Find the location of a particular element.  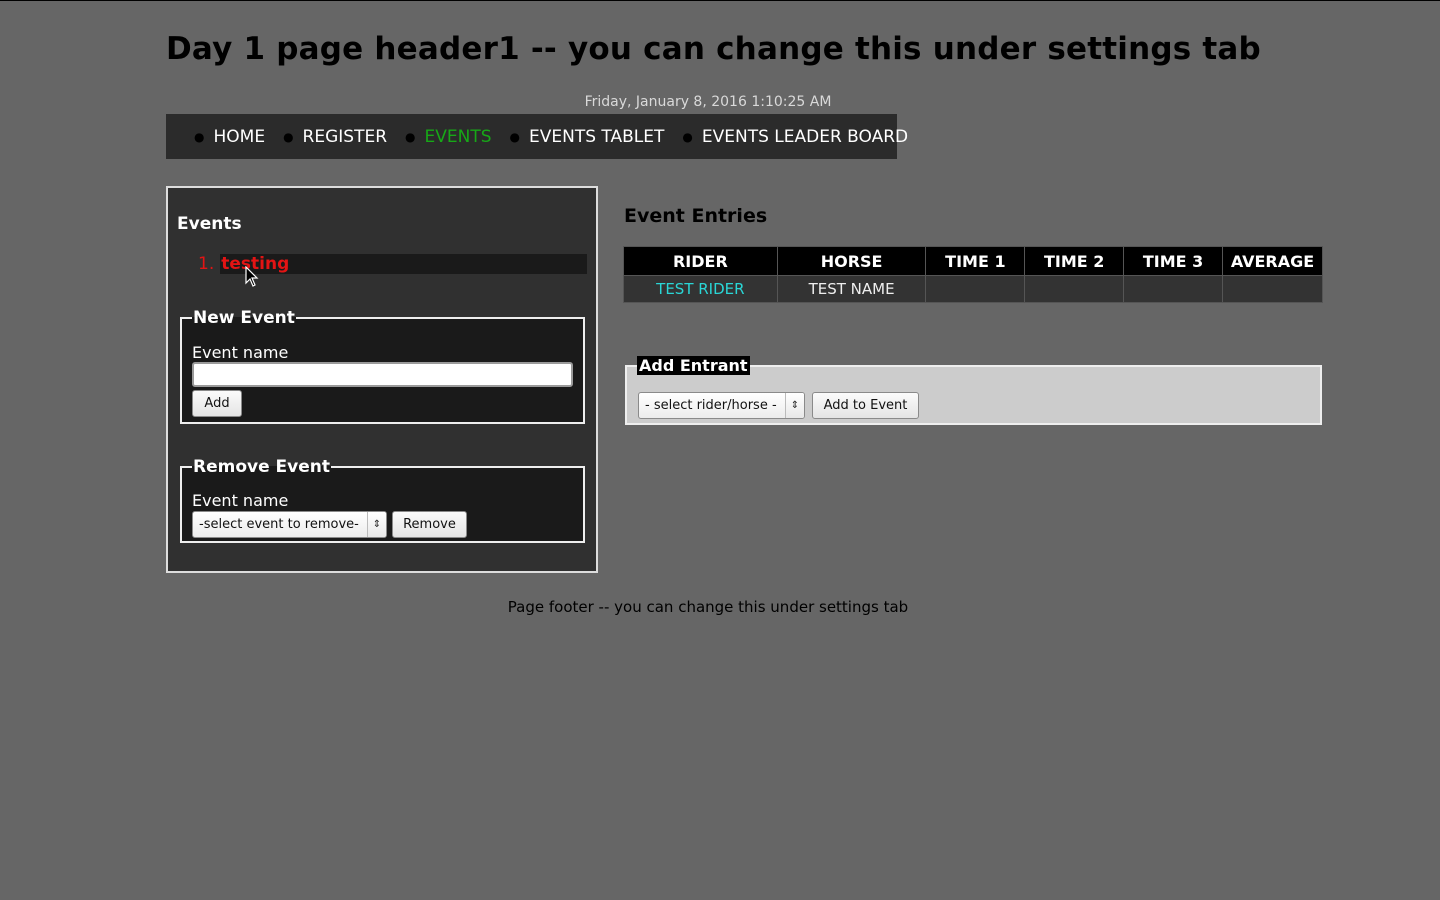

nav-item-events-leader-board: ● EVENTS LEADER BOARD is located at coordinates (795, 137).